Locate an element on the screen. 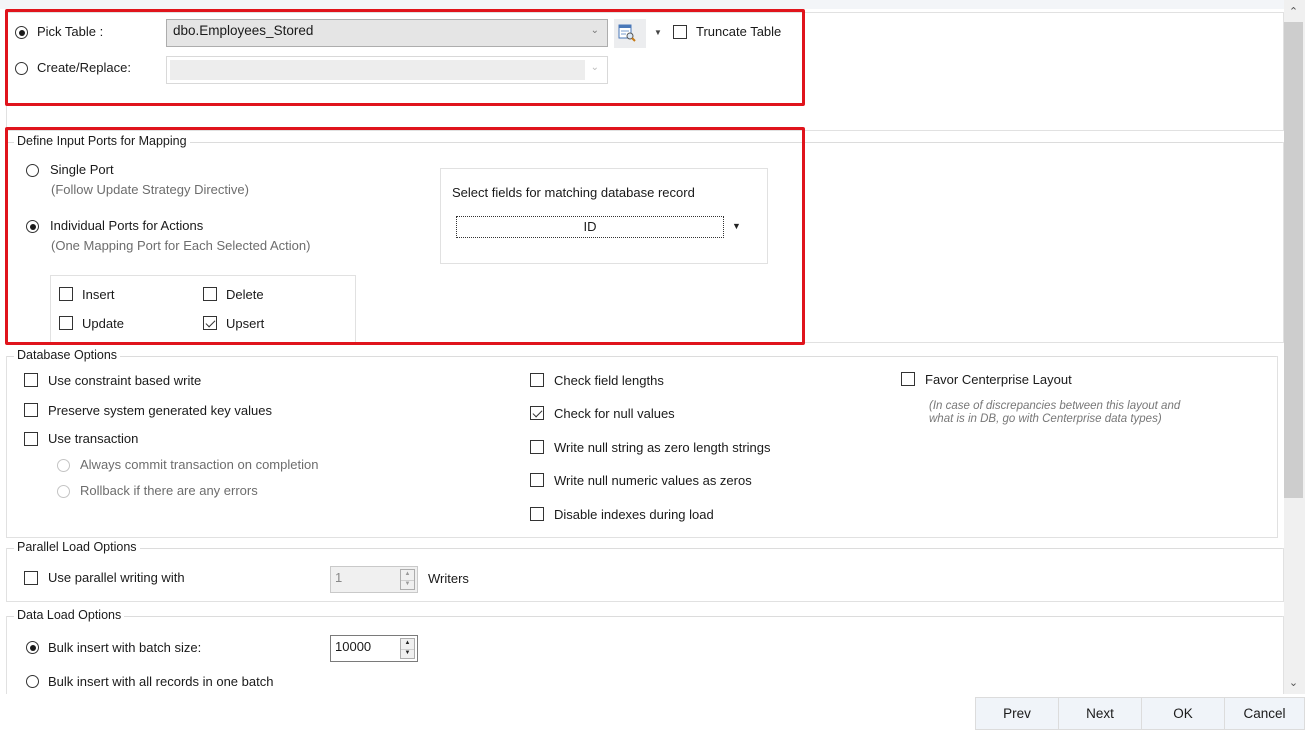  pick-table-radio is located at coordinates (21, 32).